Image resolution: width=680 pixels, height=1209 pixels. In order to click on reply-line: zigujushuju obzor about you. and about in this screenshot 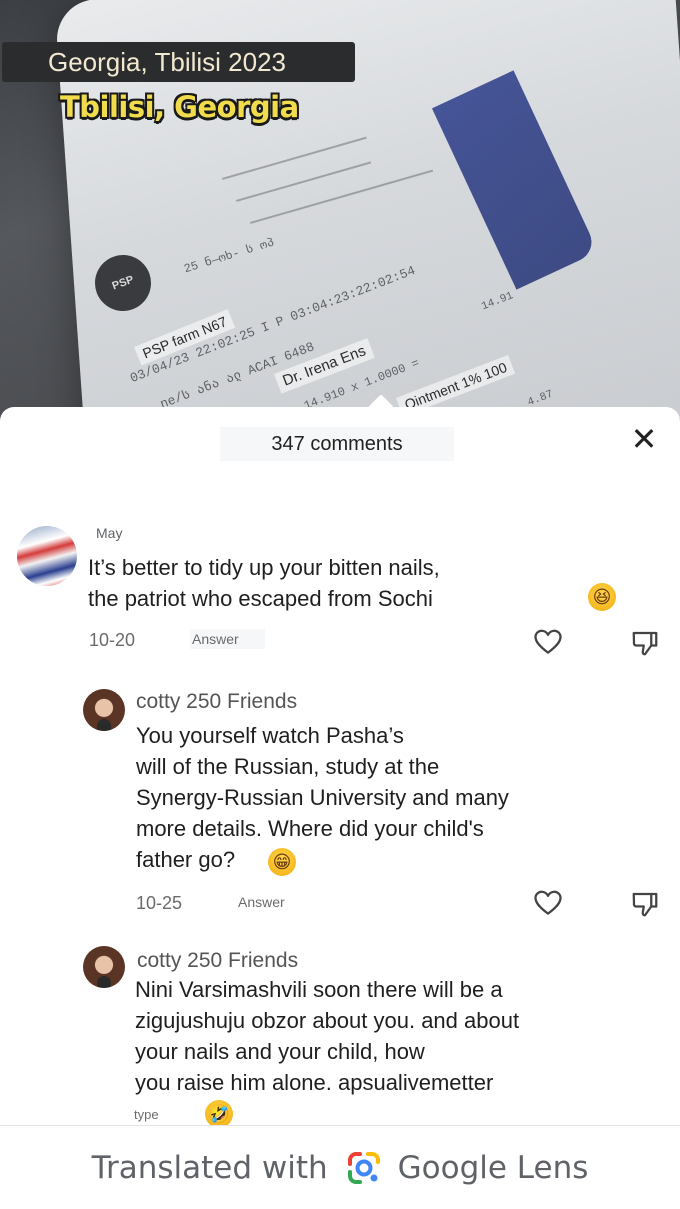, I will do `click(327, 1020)`.